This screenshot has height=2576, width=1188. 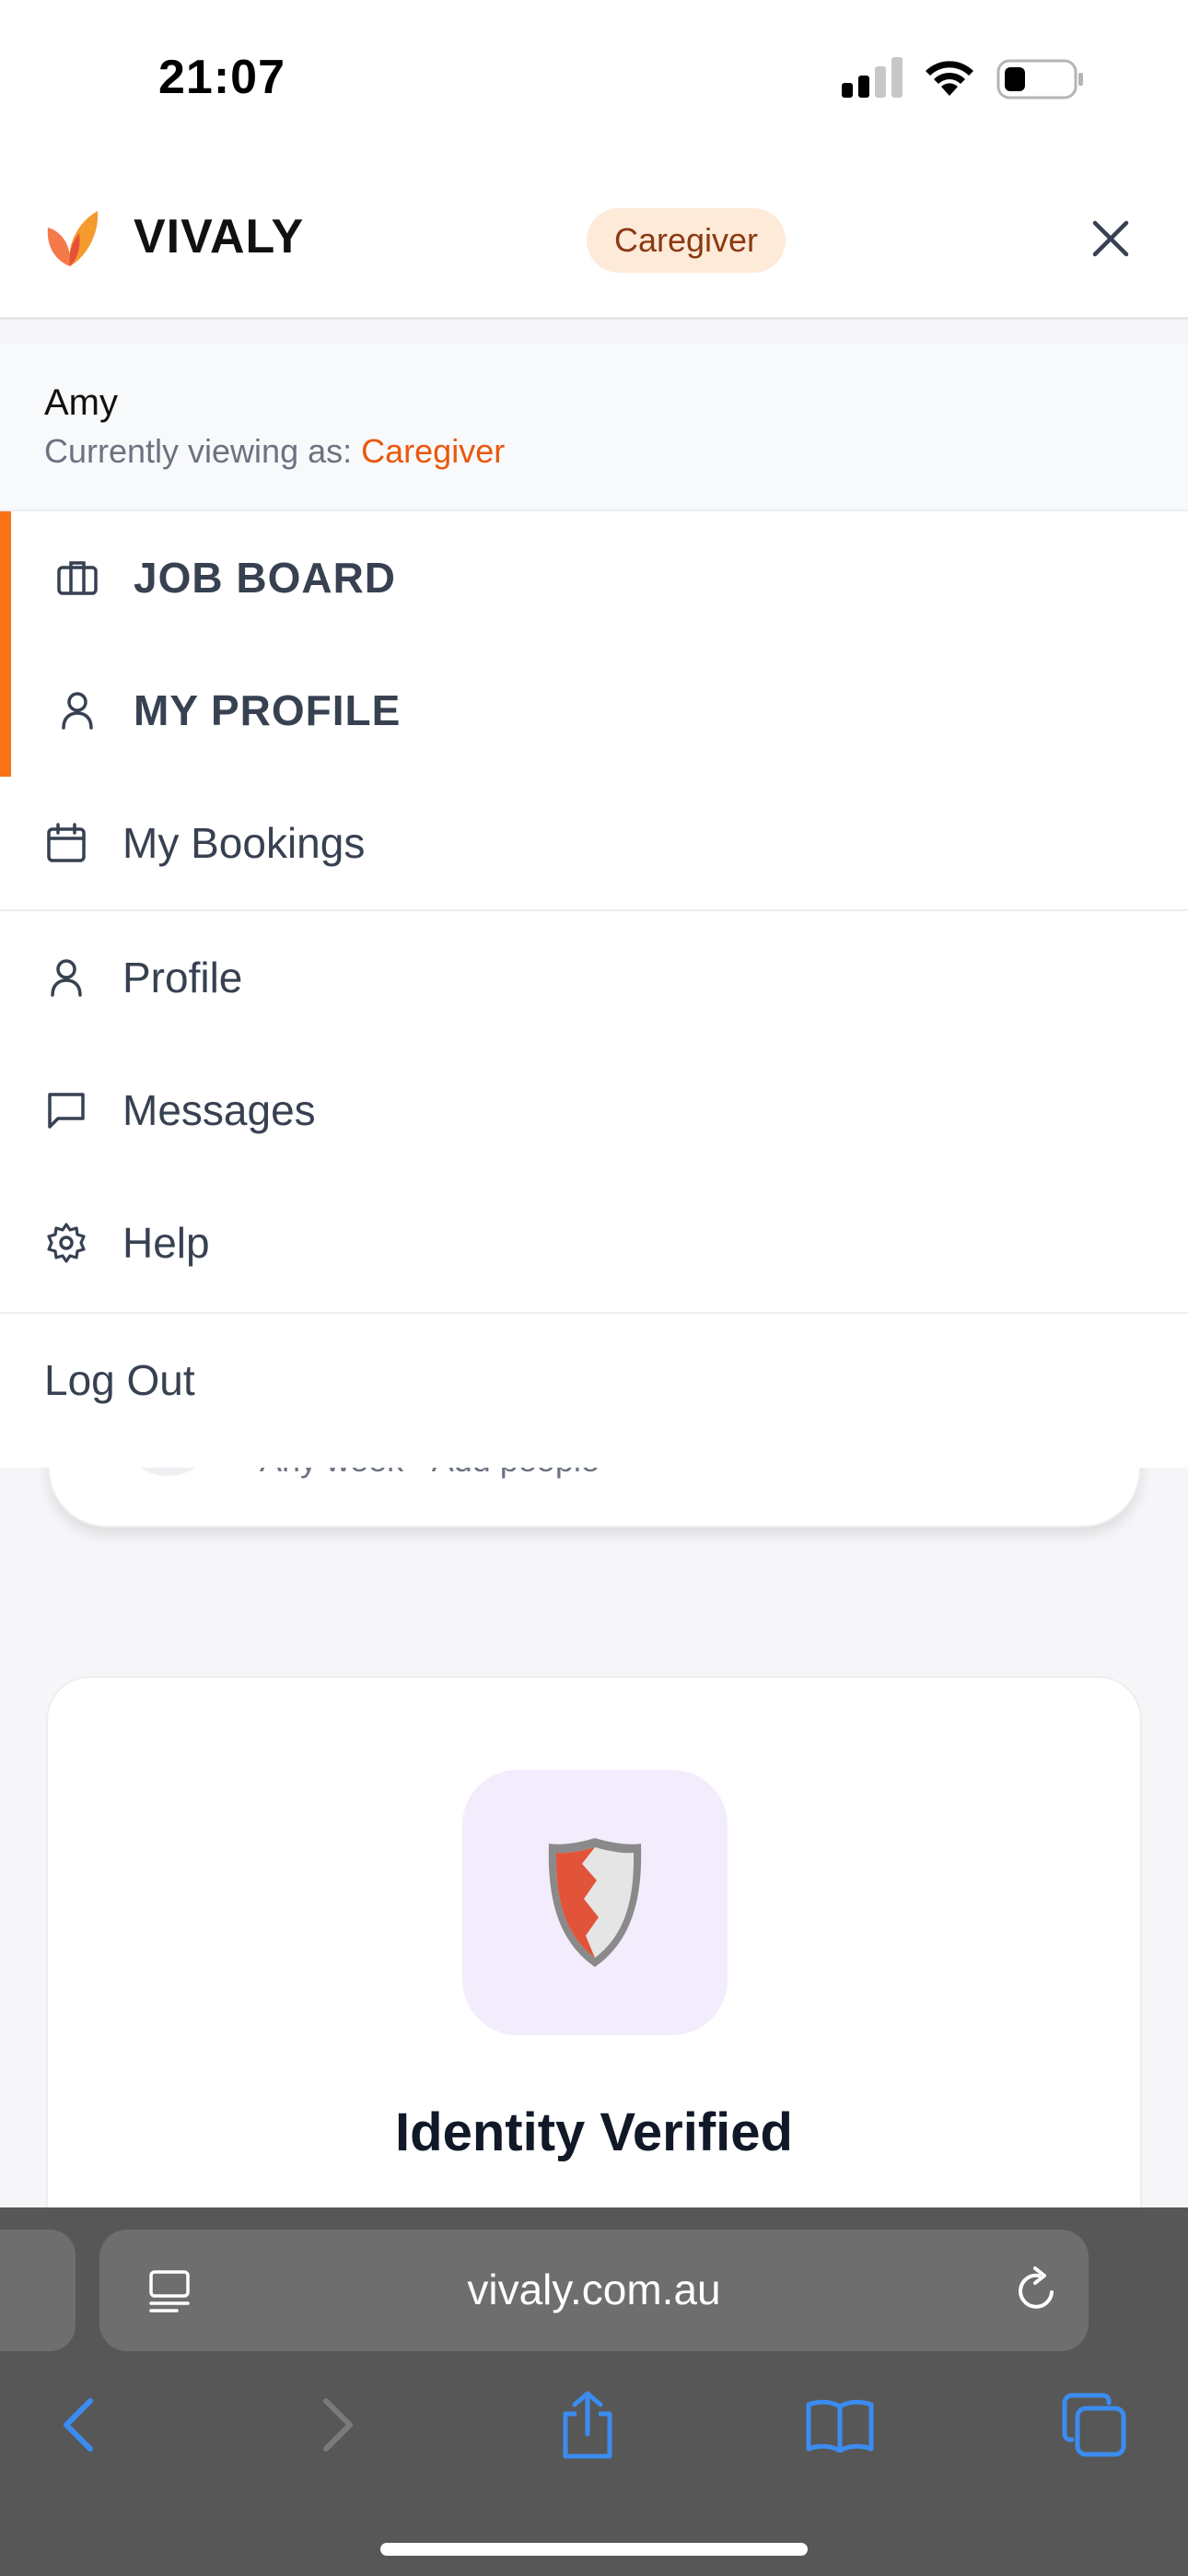 I want to click on share-button, so click(x=587, y=2425).